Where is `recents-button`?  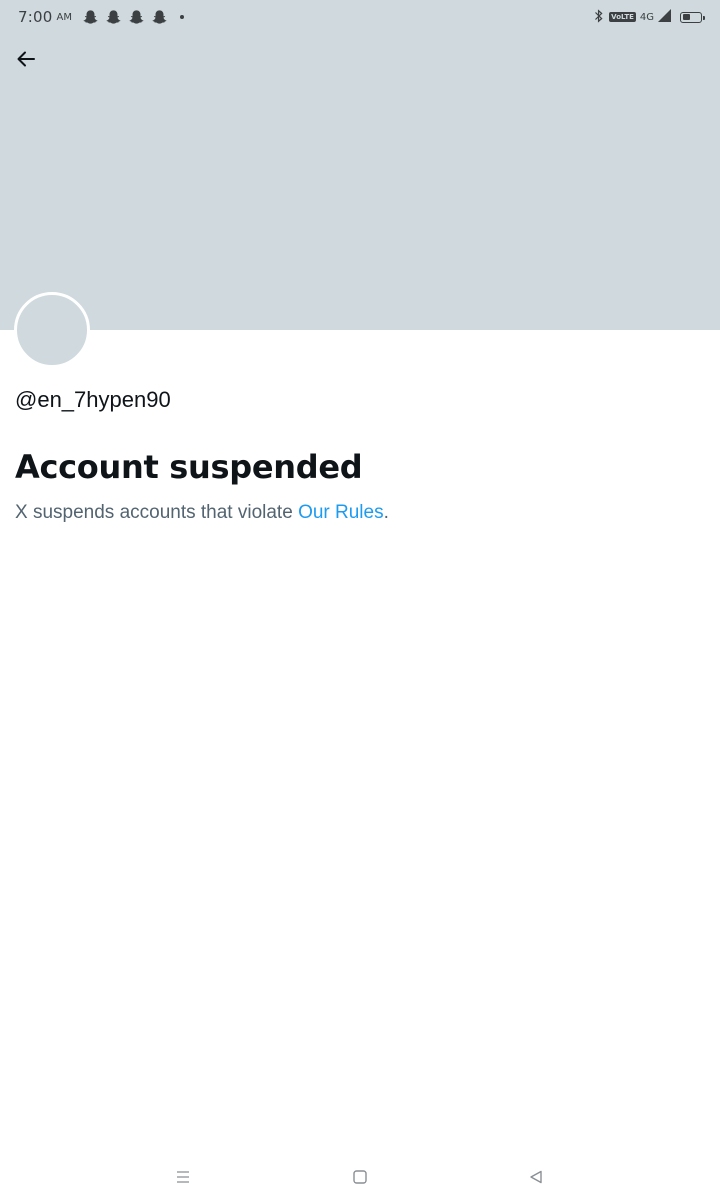 recents-button is located at coordinates (183, 1179).